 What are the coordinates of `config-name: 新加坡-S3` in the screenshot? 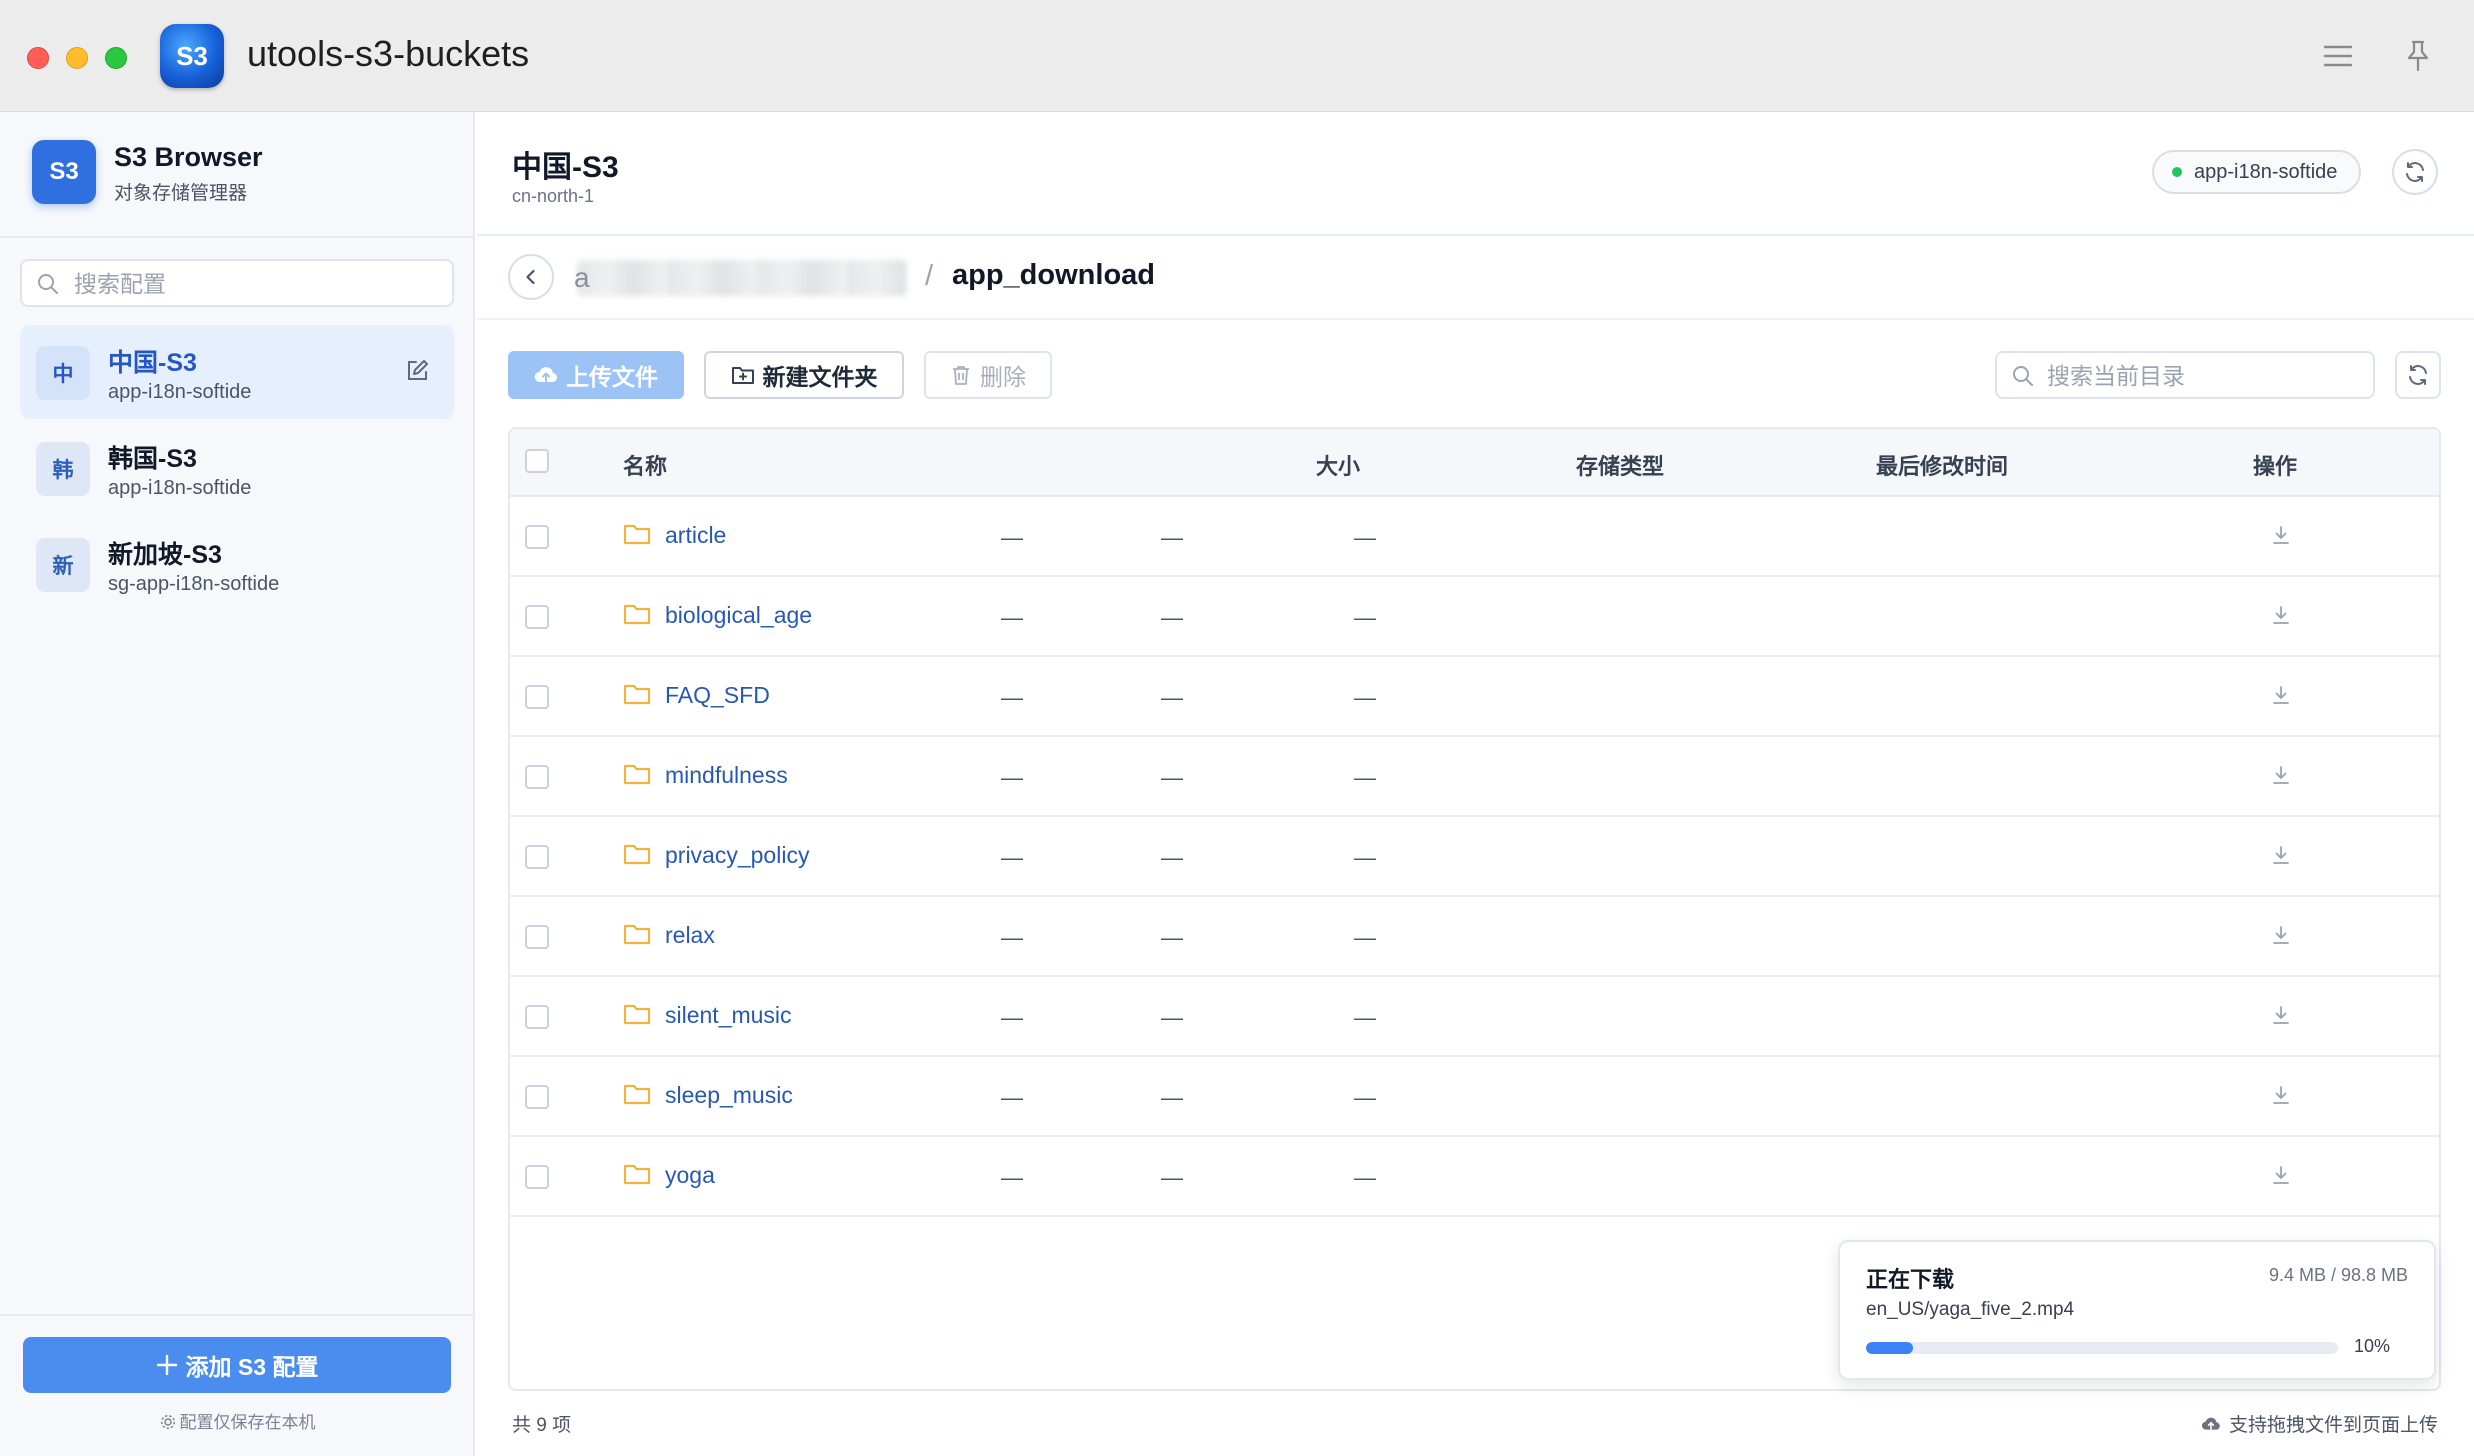 It's located at (165, 555).